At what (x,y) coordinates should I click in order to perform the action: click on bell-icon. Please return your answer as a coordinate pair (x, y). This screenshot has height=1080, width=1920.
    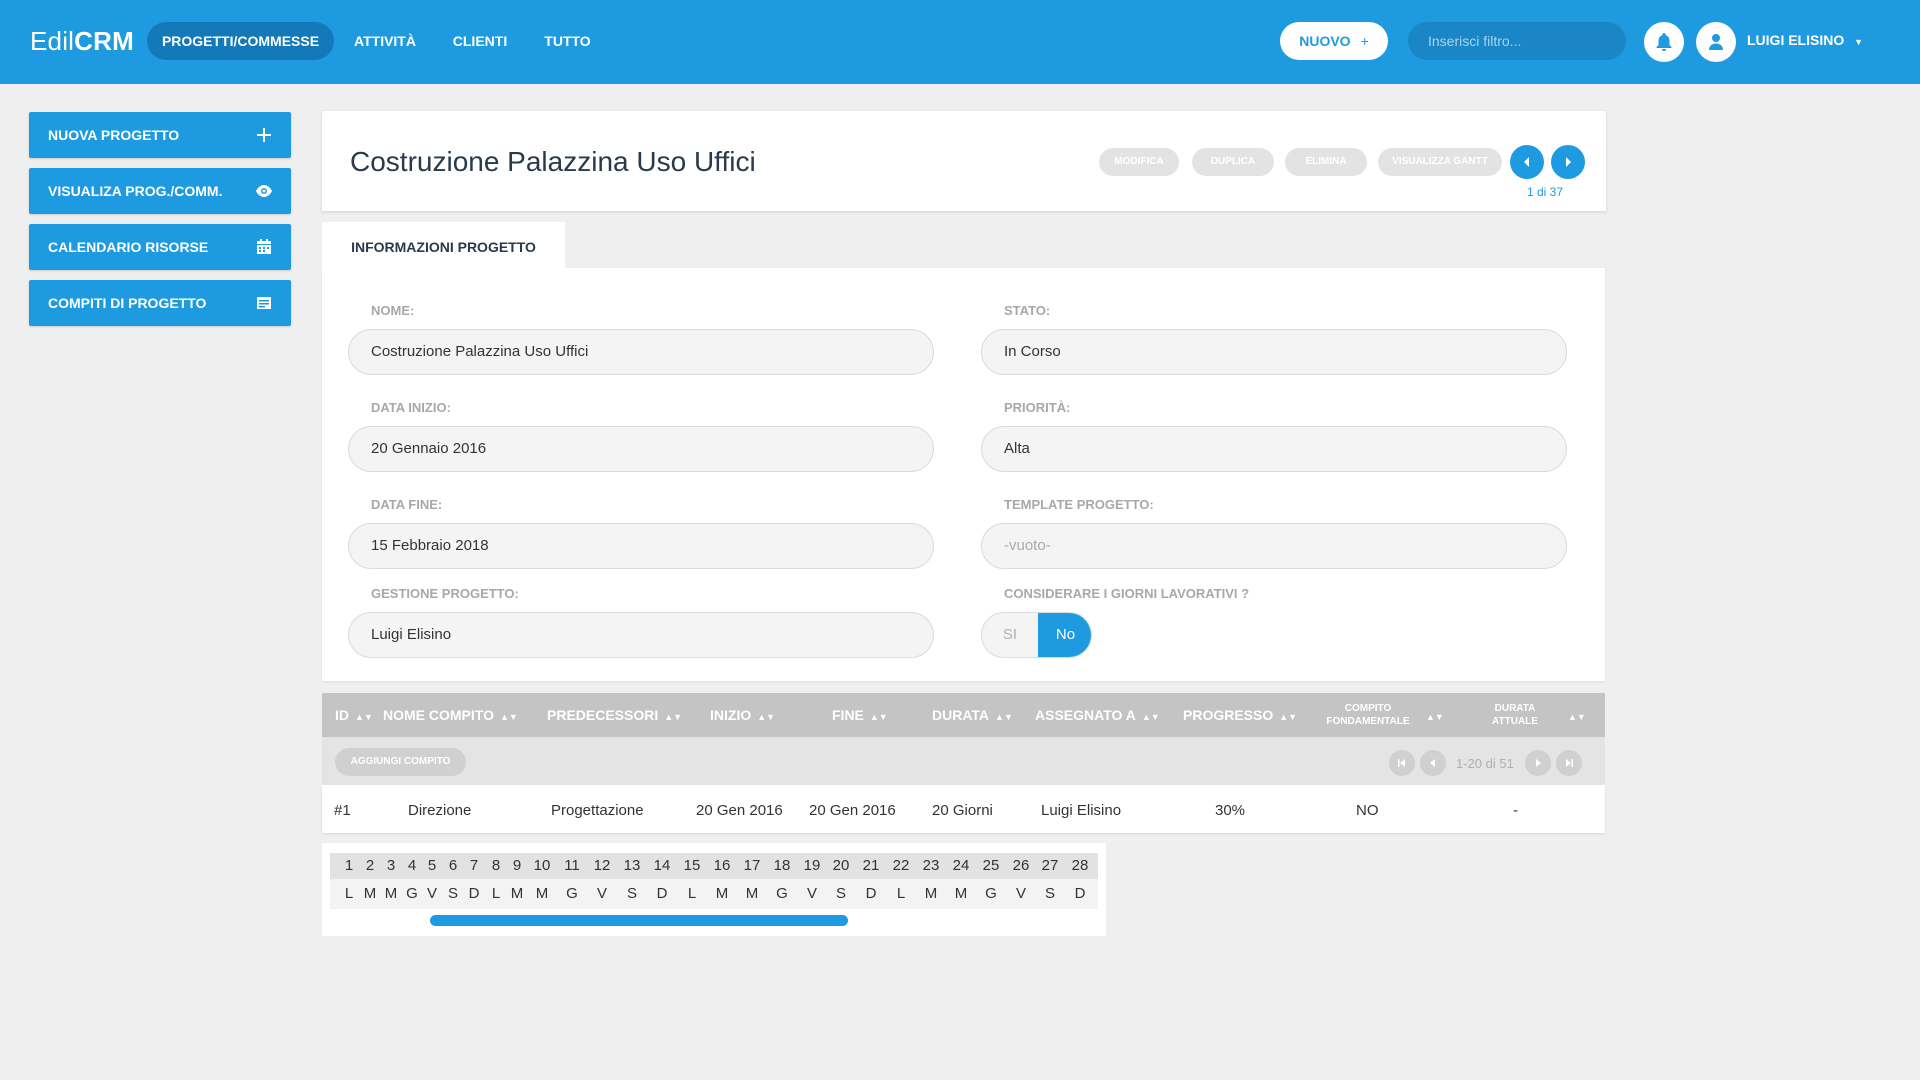
    Looking at the image, I should click on (1664, 42).